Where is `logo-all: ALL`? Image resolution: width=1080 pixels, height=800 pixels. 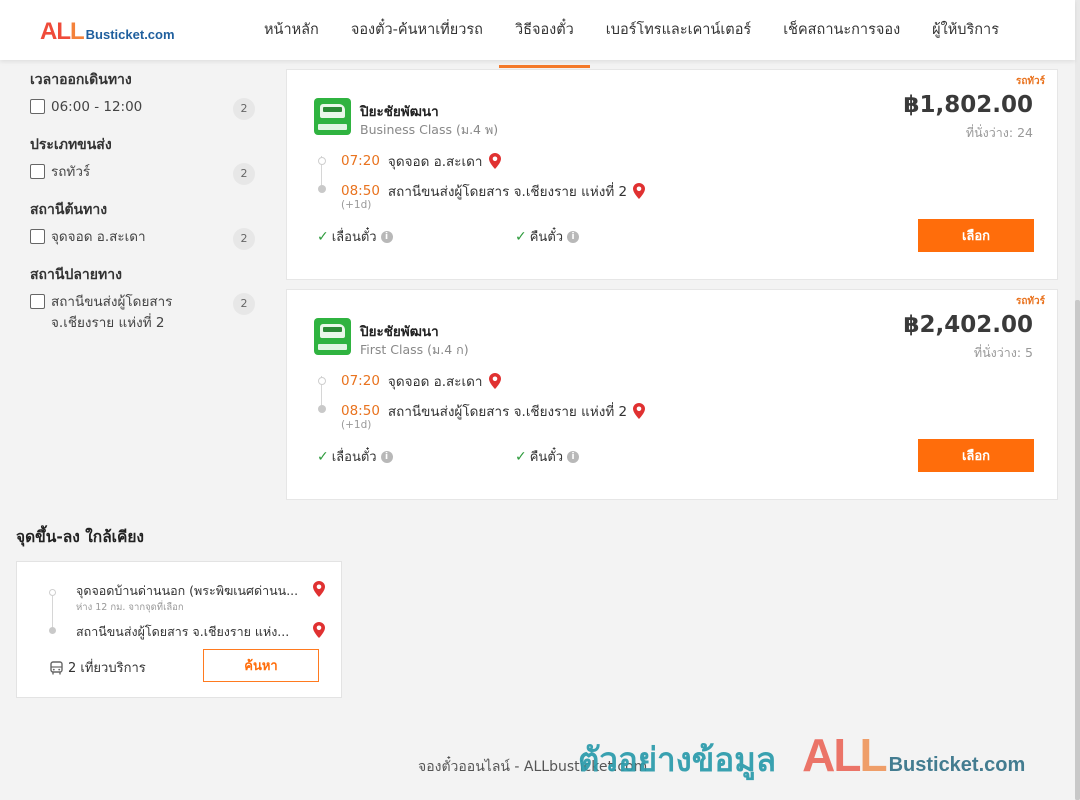
logo-all: ALL is located at coordinates (62, 32).